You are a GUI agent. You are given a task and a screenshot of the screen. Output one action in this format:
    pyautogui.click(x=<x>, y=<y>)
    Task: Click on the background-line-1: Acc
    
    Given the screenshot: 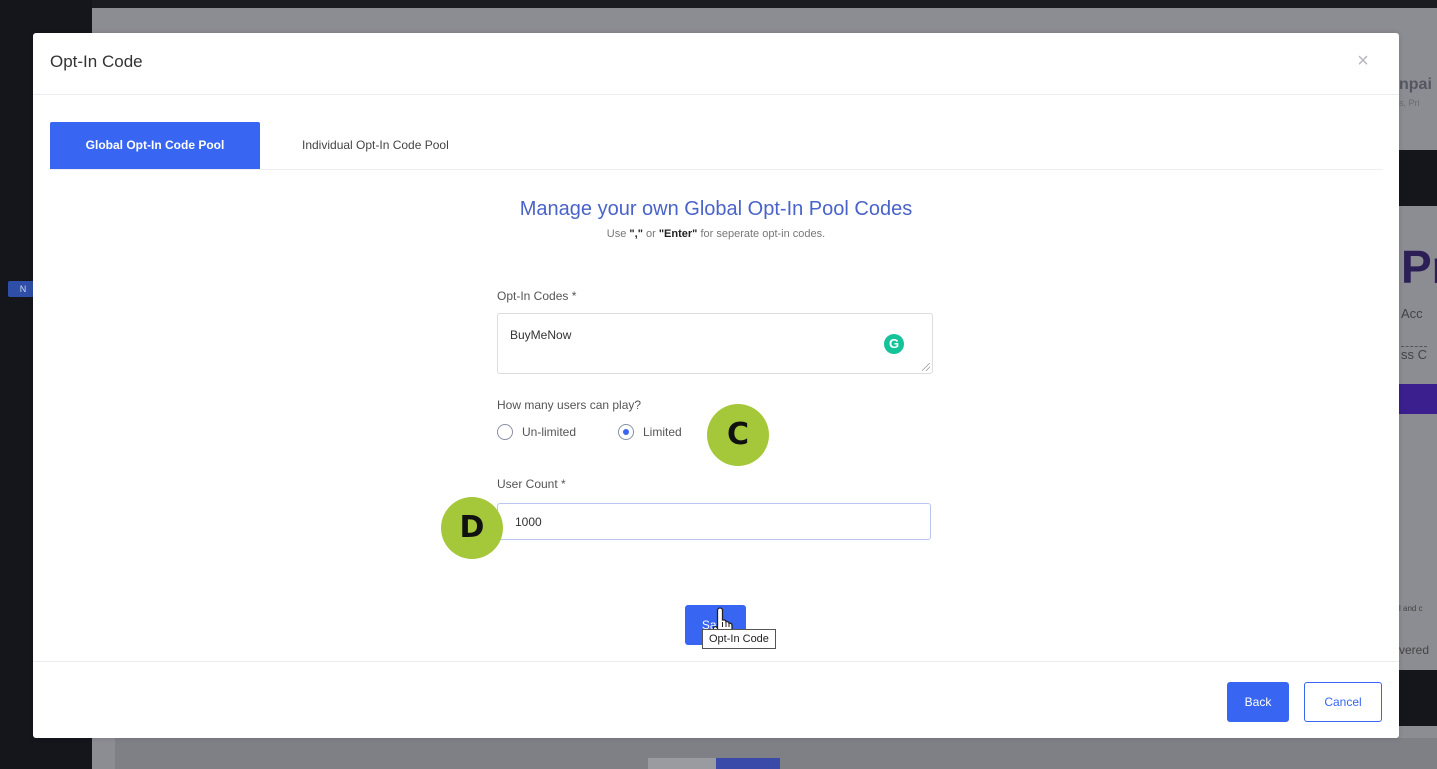 What is the action you would take?
    pyautogui.click(x=1412, y=313)
    